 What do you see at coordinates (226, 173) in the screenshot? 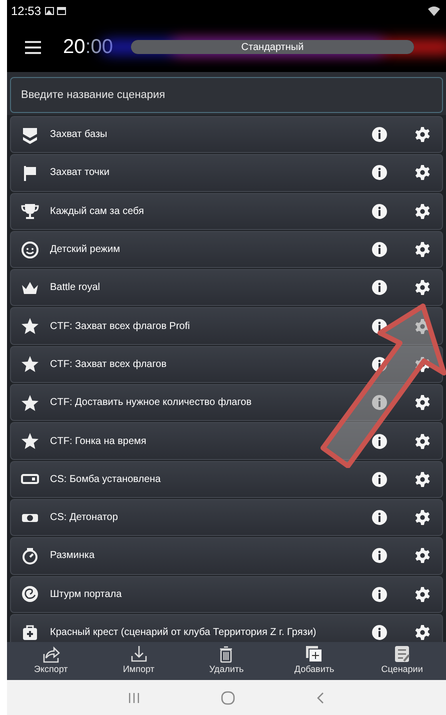
I see `scenario-item: Захват точки` at bounding box center [226, 173].